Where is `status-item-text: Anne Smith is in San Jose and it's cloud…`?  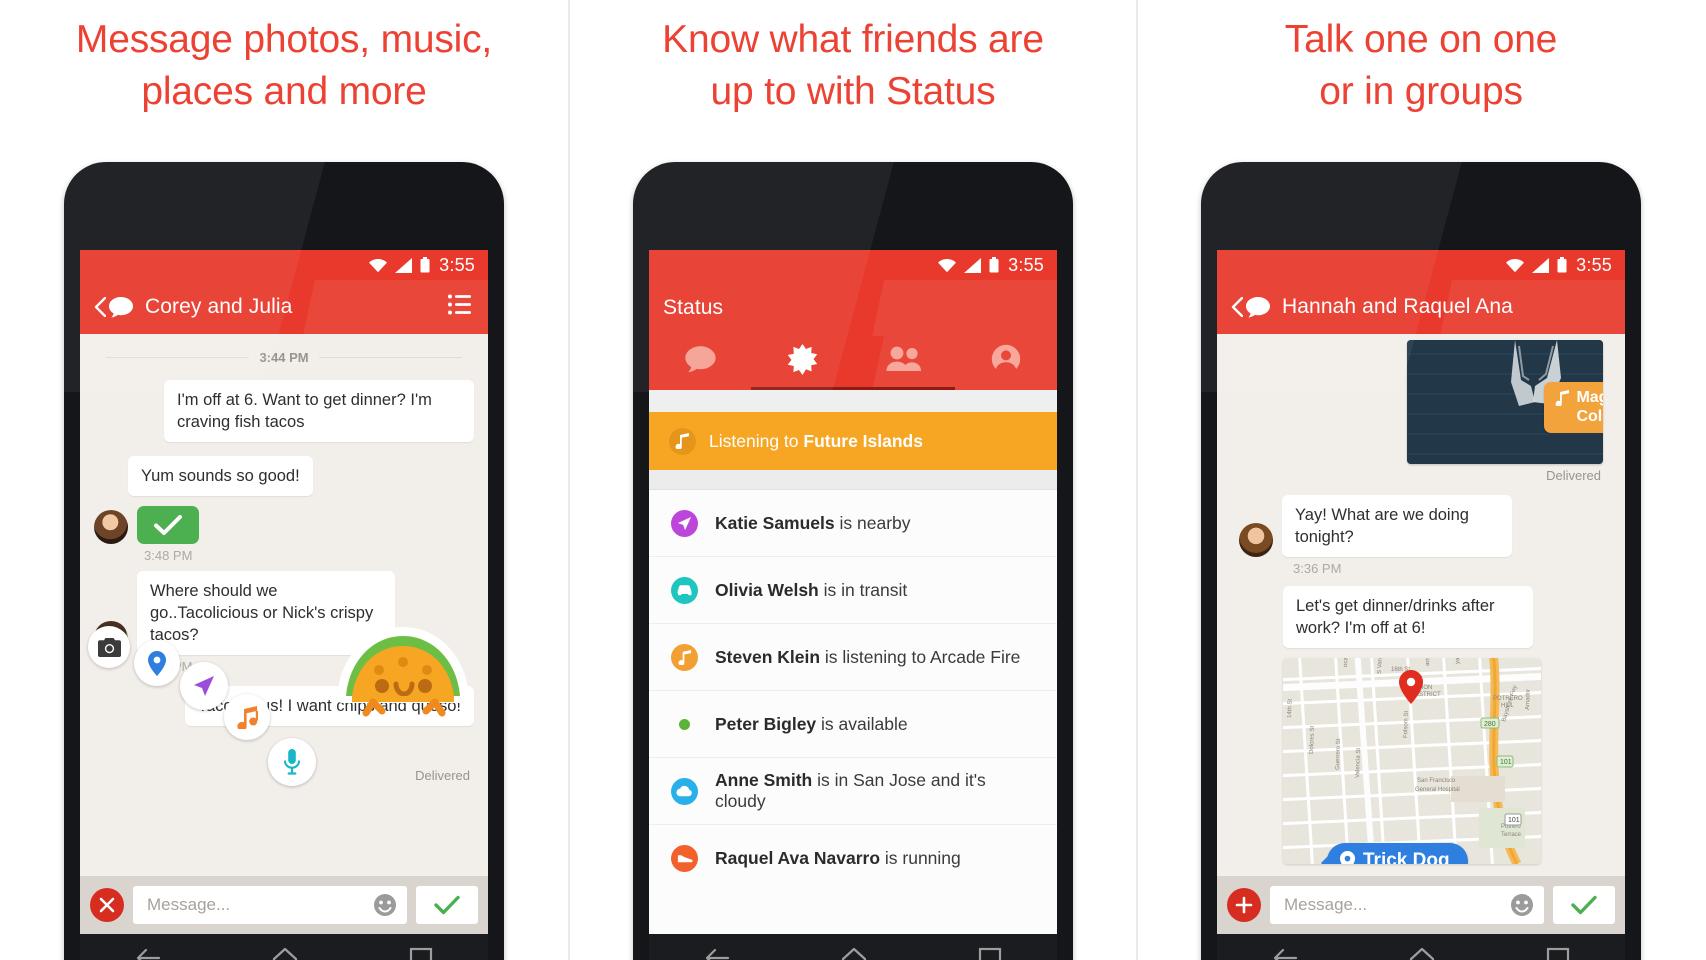 status-item-text: Anne Smith is in San Jose and it's cloud… is located at coordinates (875, 791).